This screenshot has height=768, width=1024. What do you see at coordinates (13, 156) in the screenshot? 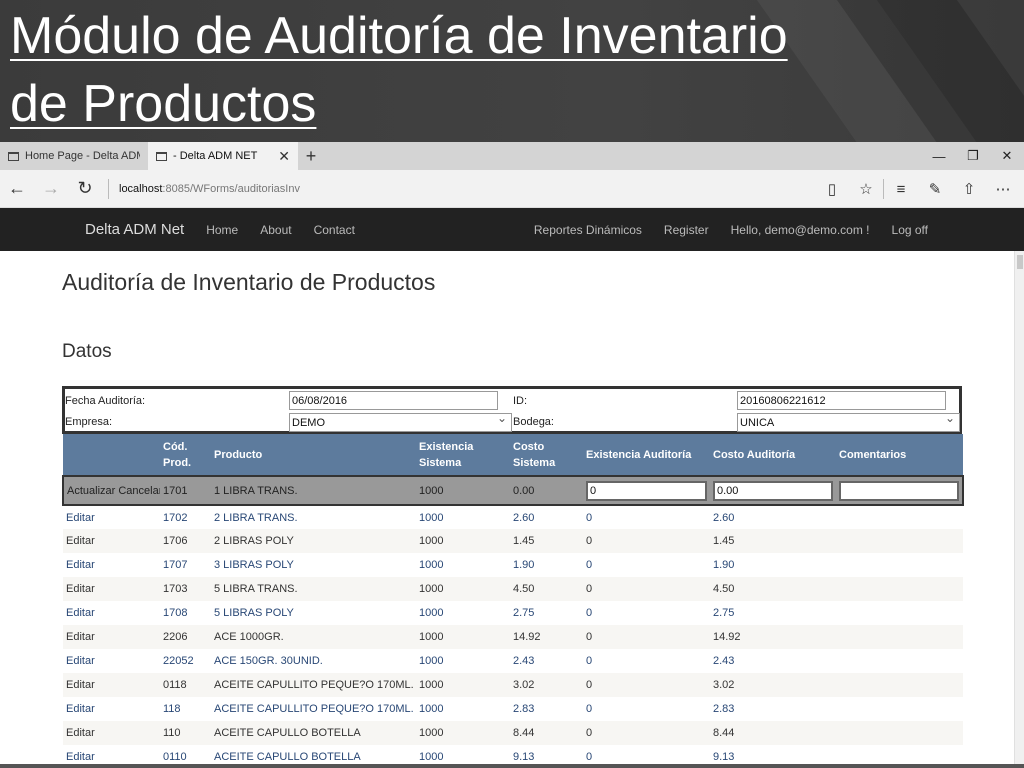
I see `page-icon` at bounding box center [13, 156].